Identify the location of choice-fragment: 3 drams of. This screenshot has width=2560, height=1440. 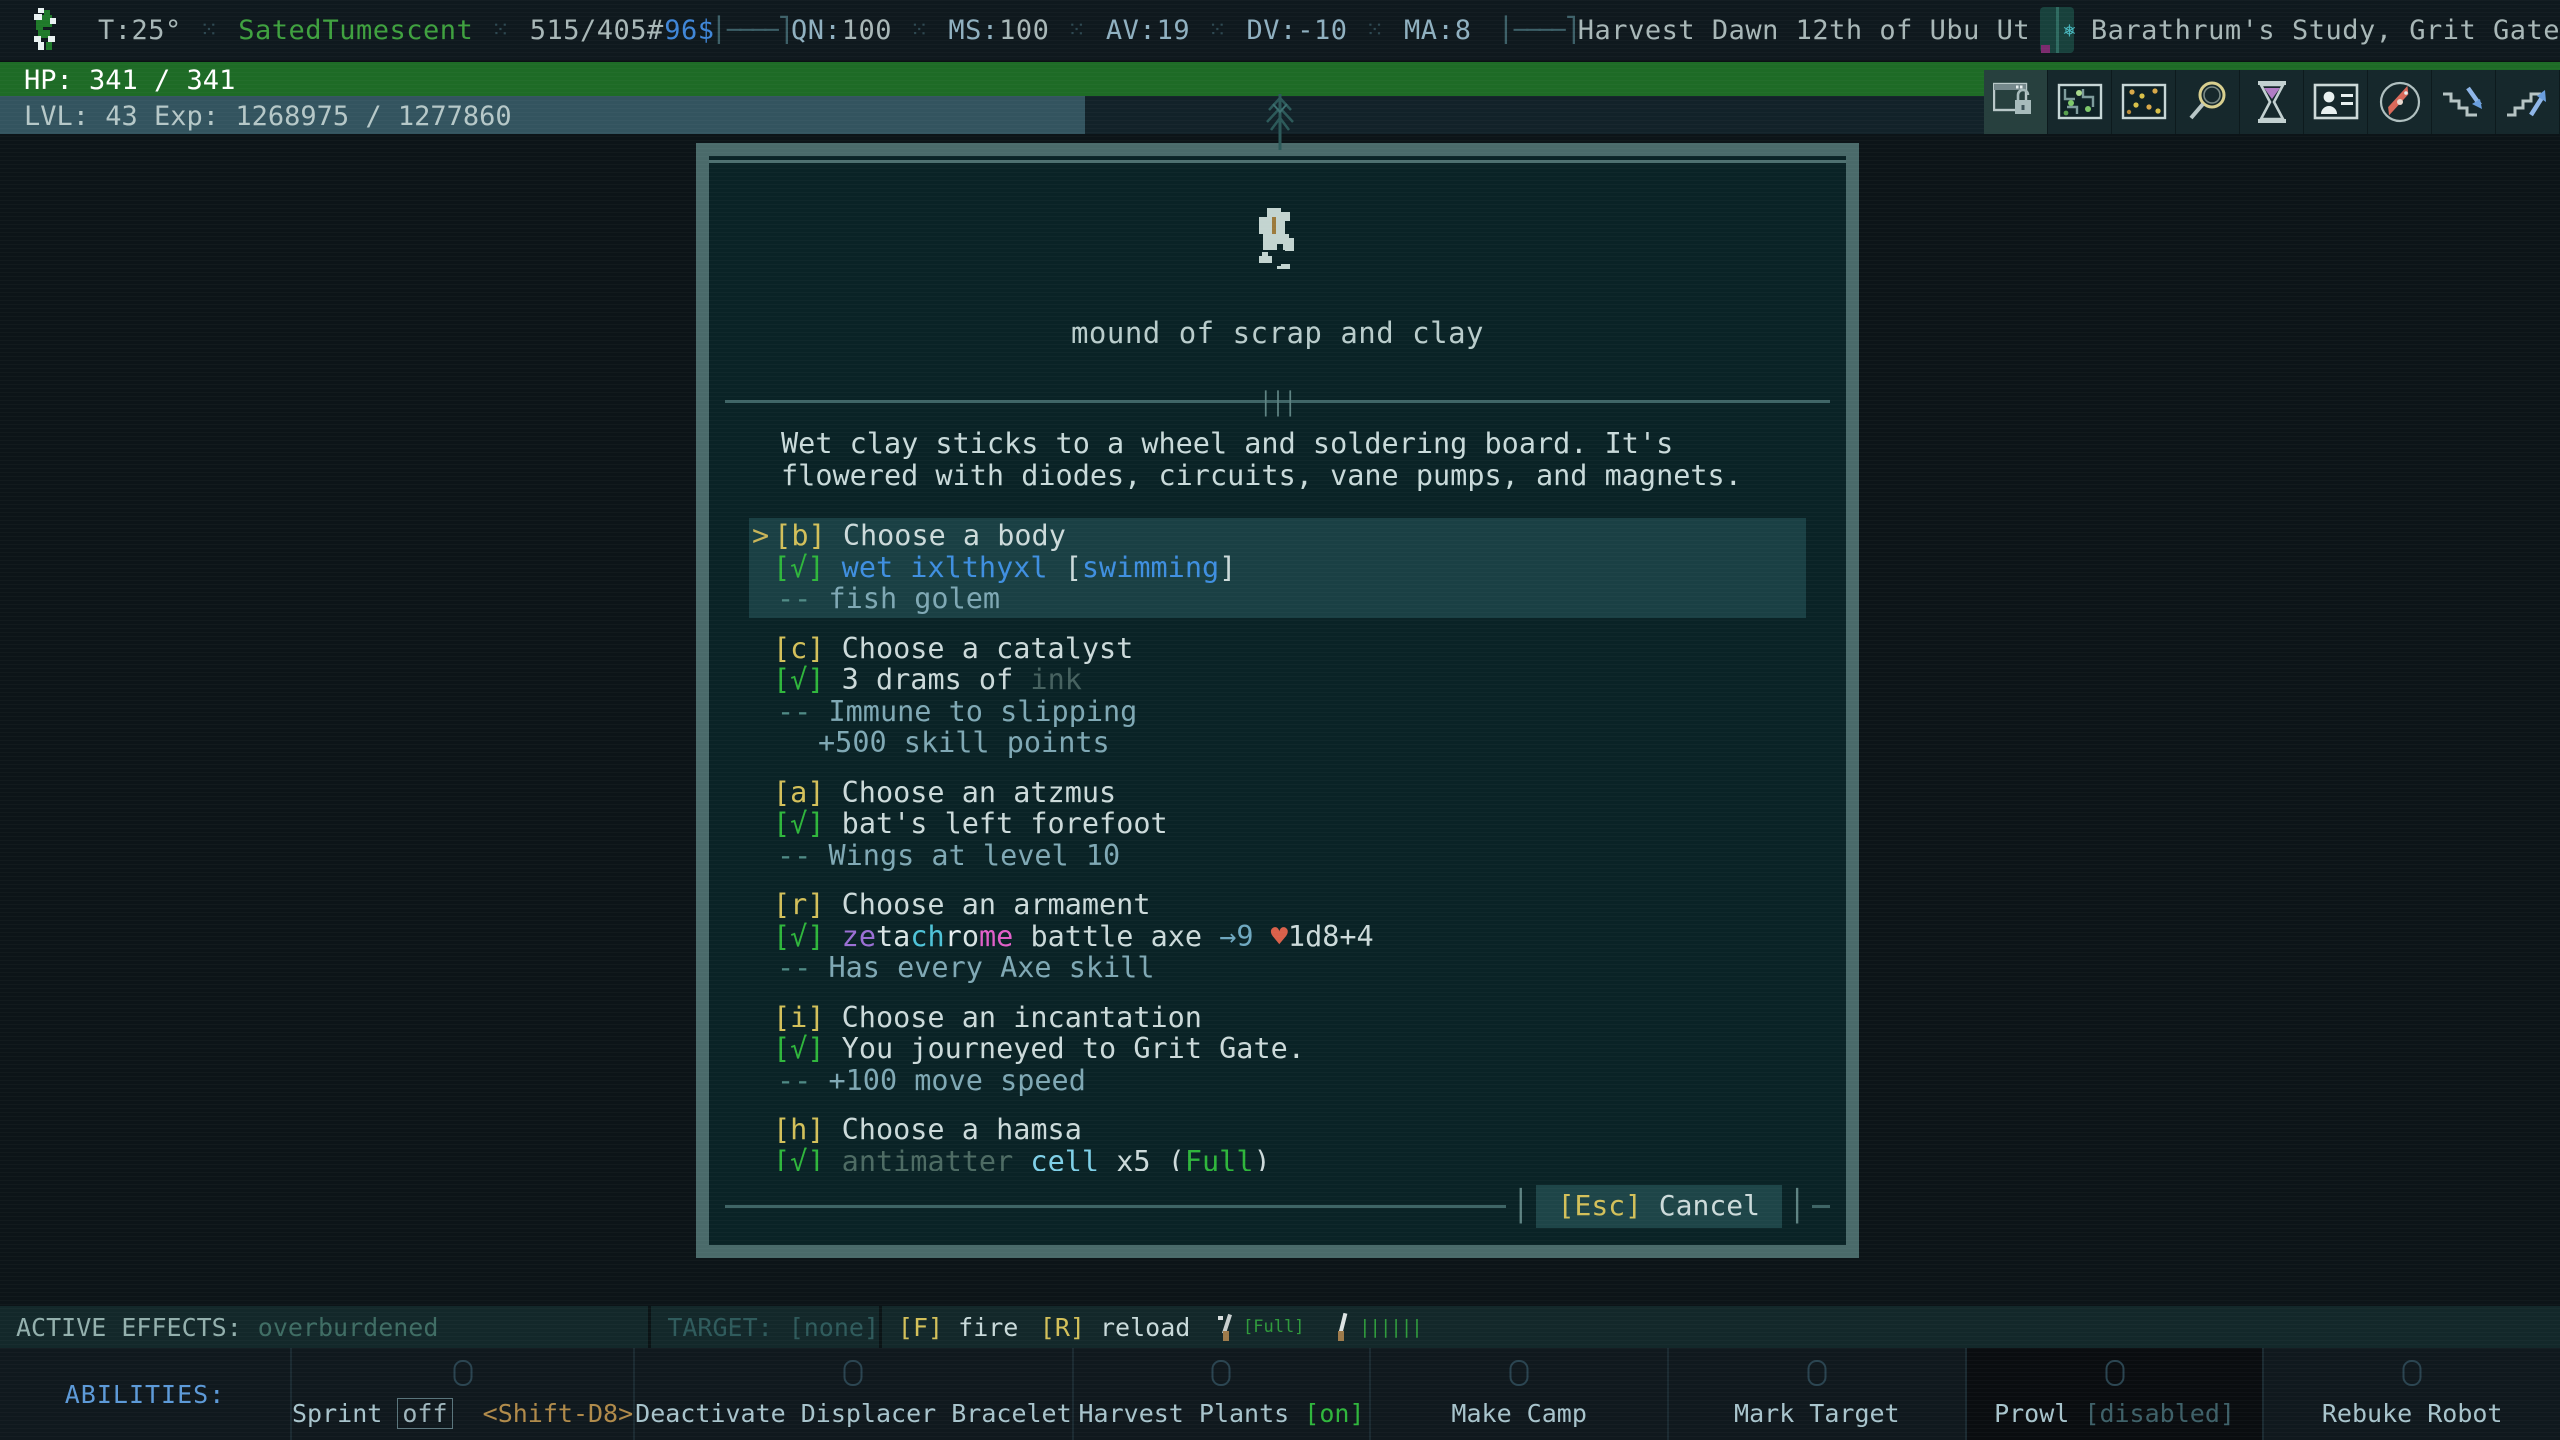
(936, 679).